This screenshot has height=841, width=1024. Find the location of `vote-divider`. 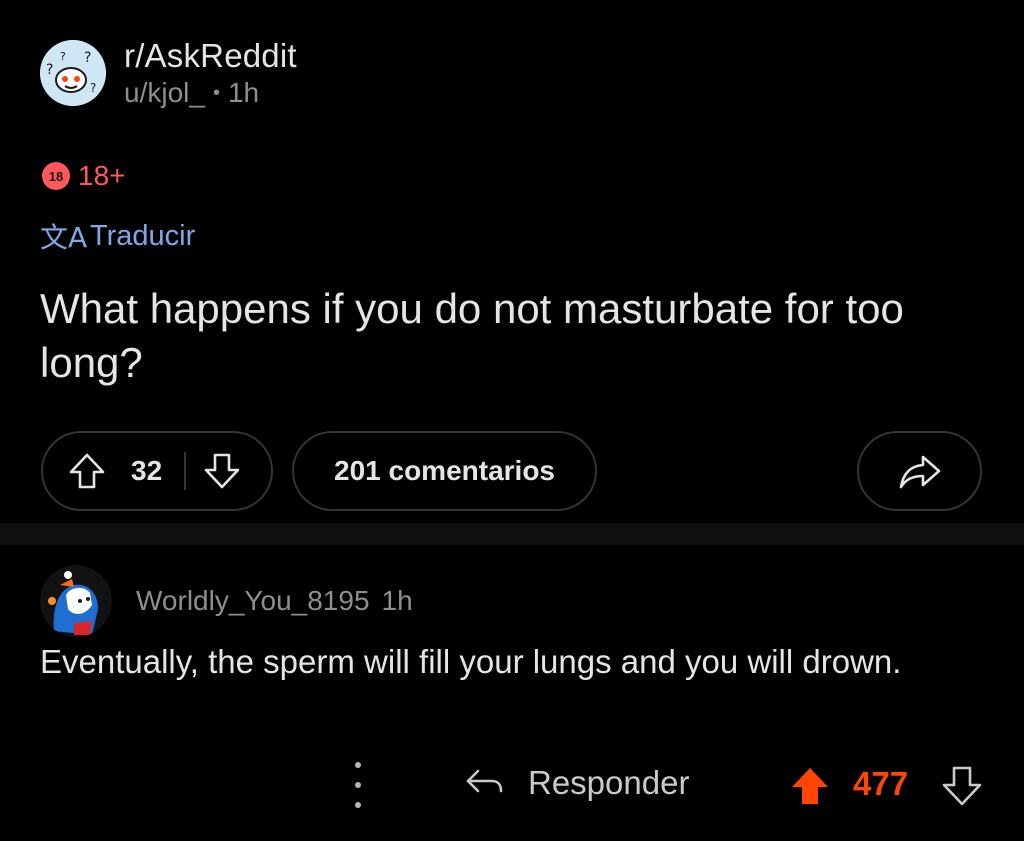

vote-divider is located at coordinates (185, 471).